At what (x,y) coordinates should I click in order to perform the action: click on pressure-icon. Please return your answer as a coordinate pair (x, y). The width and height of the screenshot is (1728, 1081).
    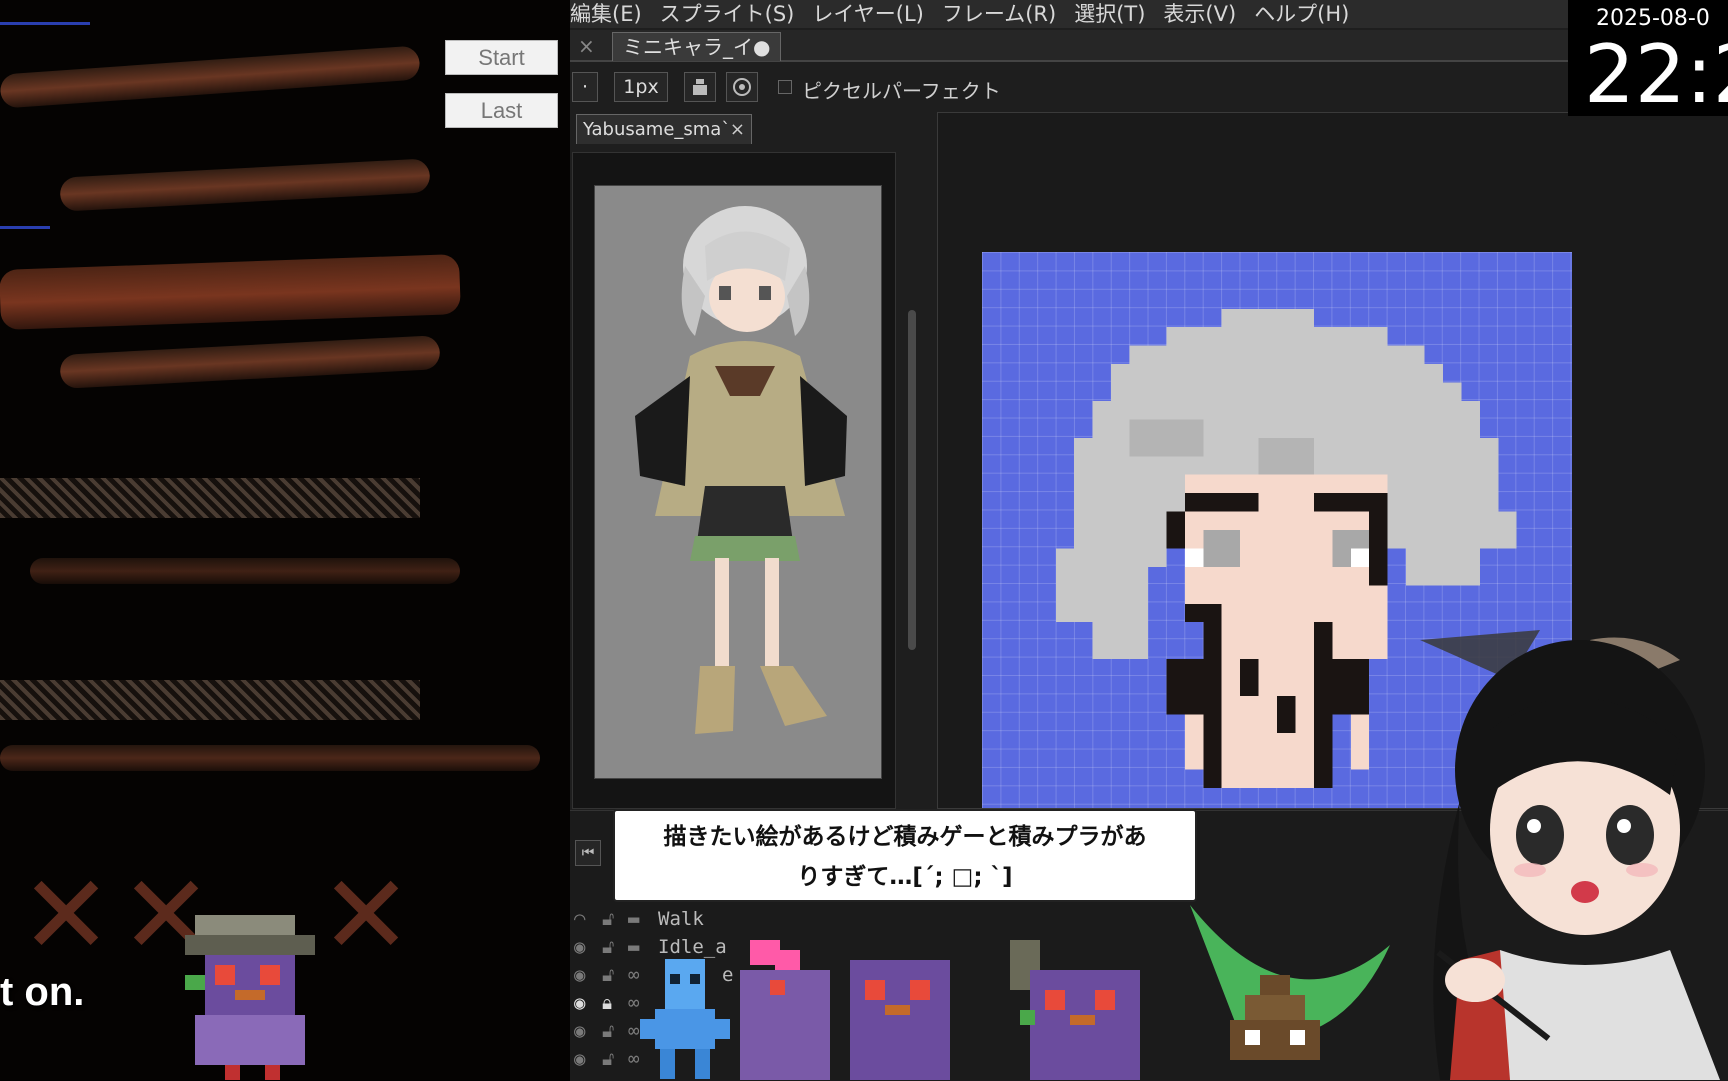
    Looking at the image, I should click on (742, 87).